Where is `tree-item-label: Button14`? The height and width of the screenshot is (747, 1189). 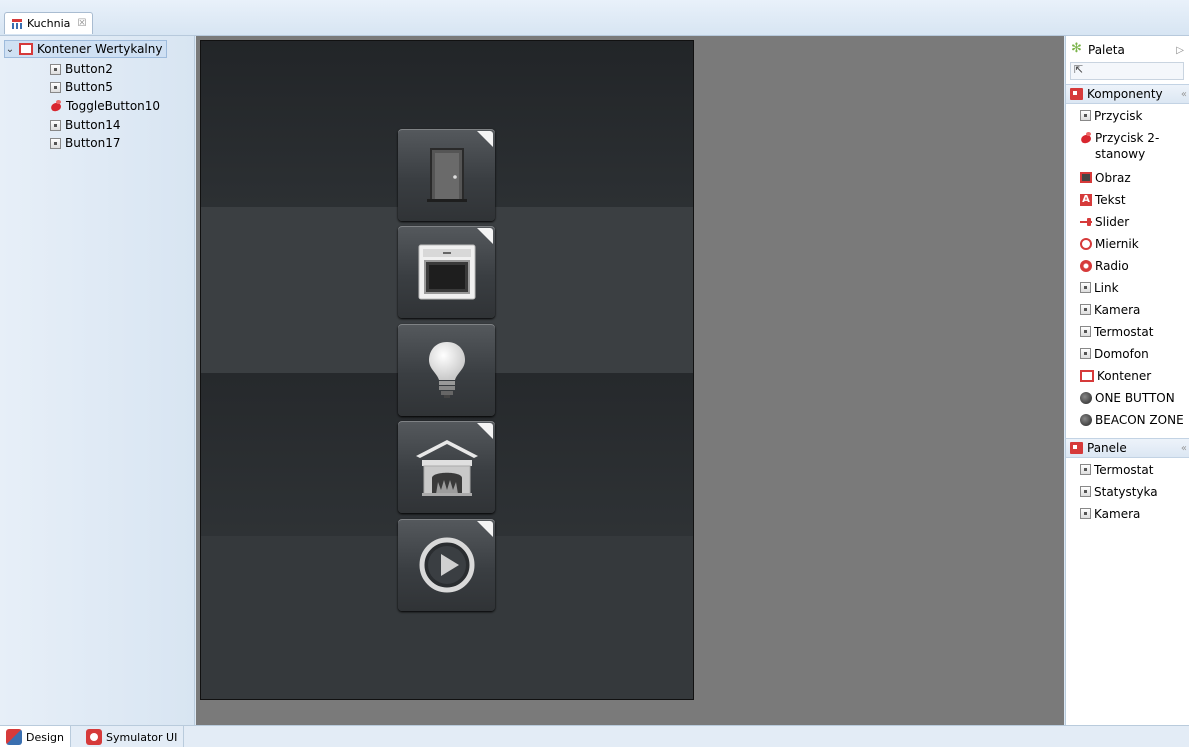
tree-item-label: Button14 is located at coordinates (93, 125).